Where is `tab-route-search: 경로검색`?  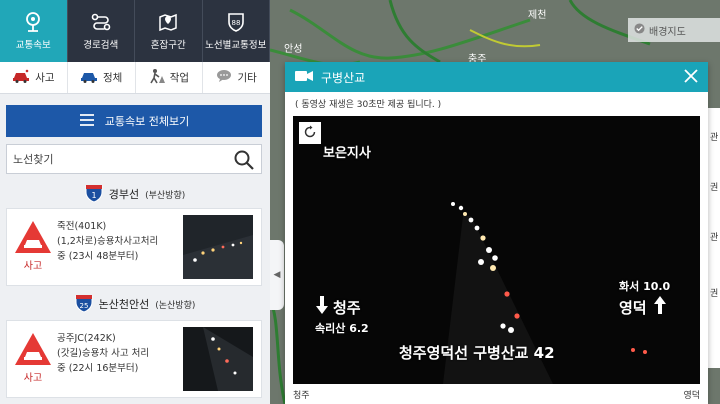 tab-route-search: 경로검색 is located at coordinates (101, 31).